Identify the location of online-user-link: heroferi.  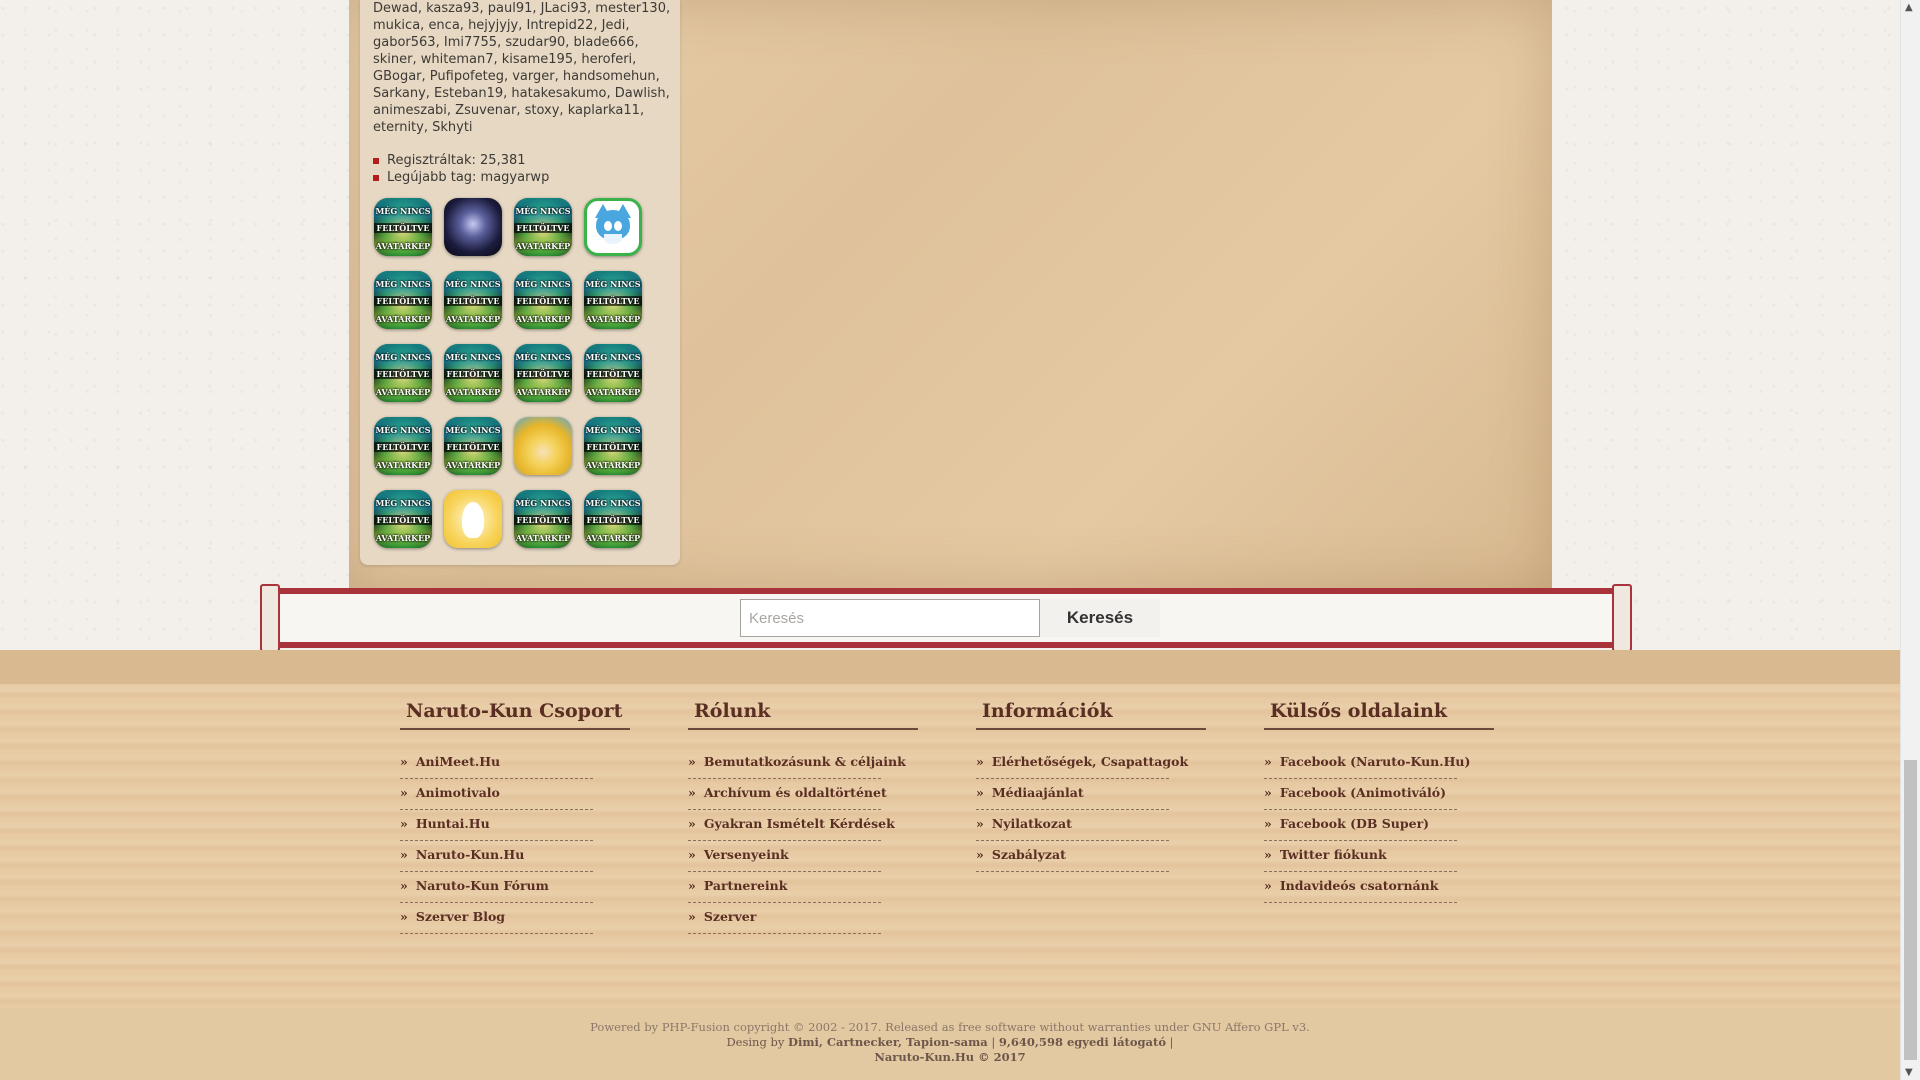
(602, 59).